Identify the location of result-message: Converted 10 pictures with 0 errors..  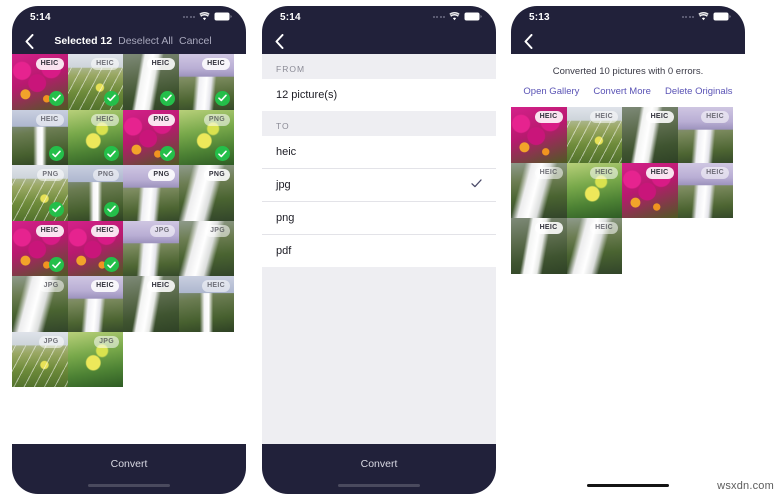
(628, 71).